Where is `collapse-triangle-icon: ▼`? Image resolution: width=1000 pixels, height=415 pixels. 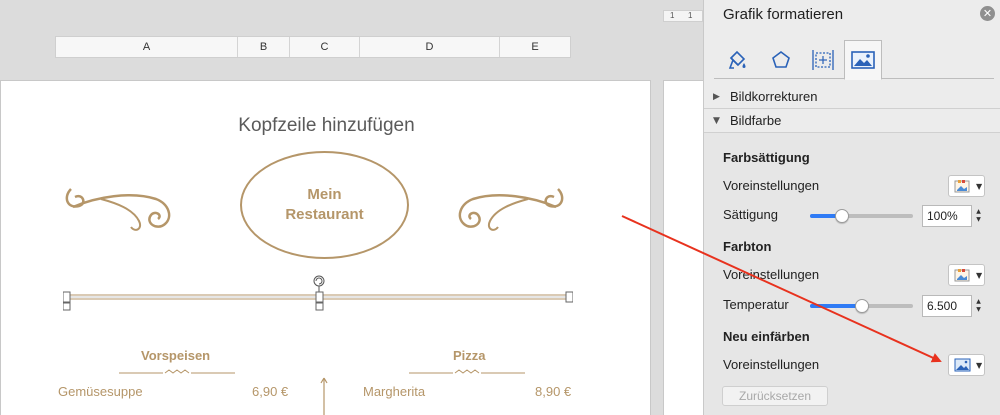
collapse-triangle-icon: ▼ is located at coordinates (716, 120).